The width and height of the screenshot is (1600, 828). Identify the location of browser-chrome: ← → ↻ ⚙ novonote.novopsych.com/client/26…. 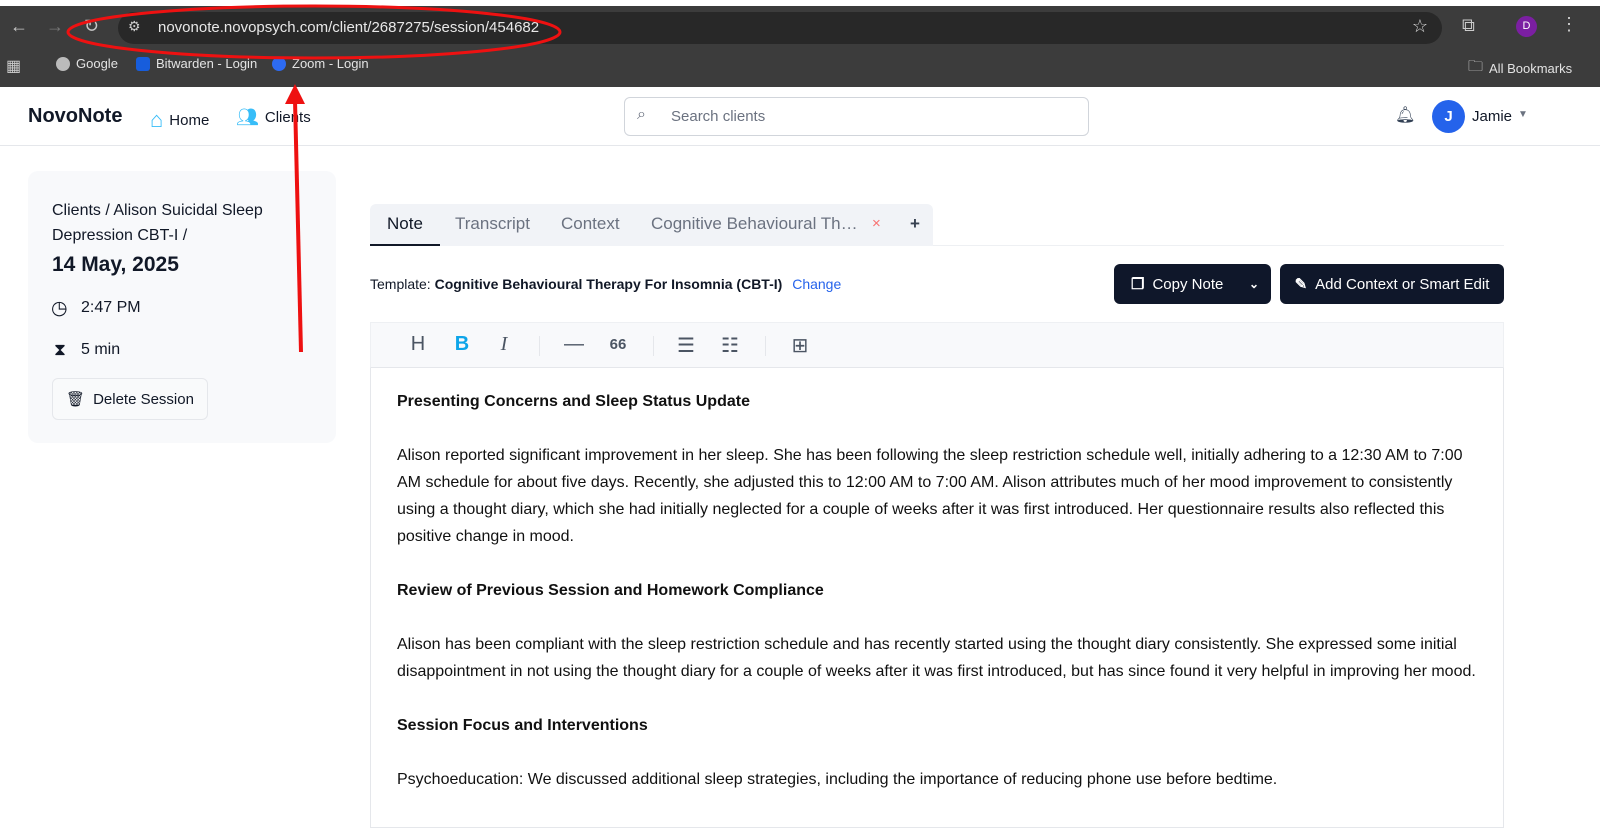
(800, 46).